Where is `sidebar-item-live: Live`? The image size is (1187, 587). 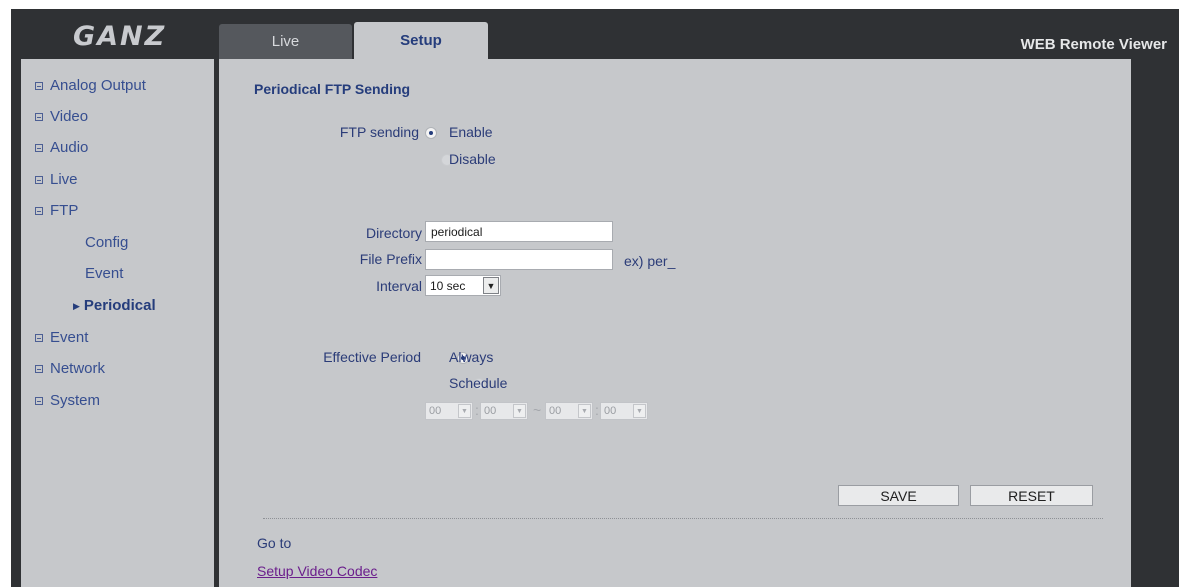 sidebar-item-live: Live is located at coordinates (56, 179).